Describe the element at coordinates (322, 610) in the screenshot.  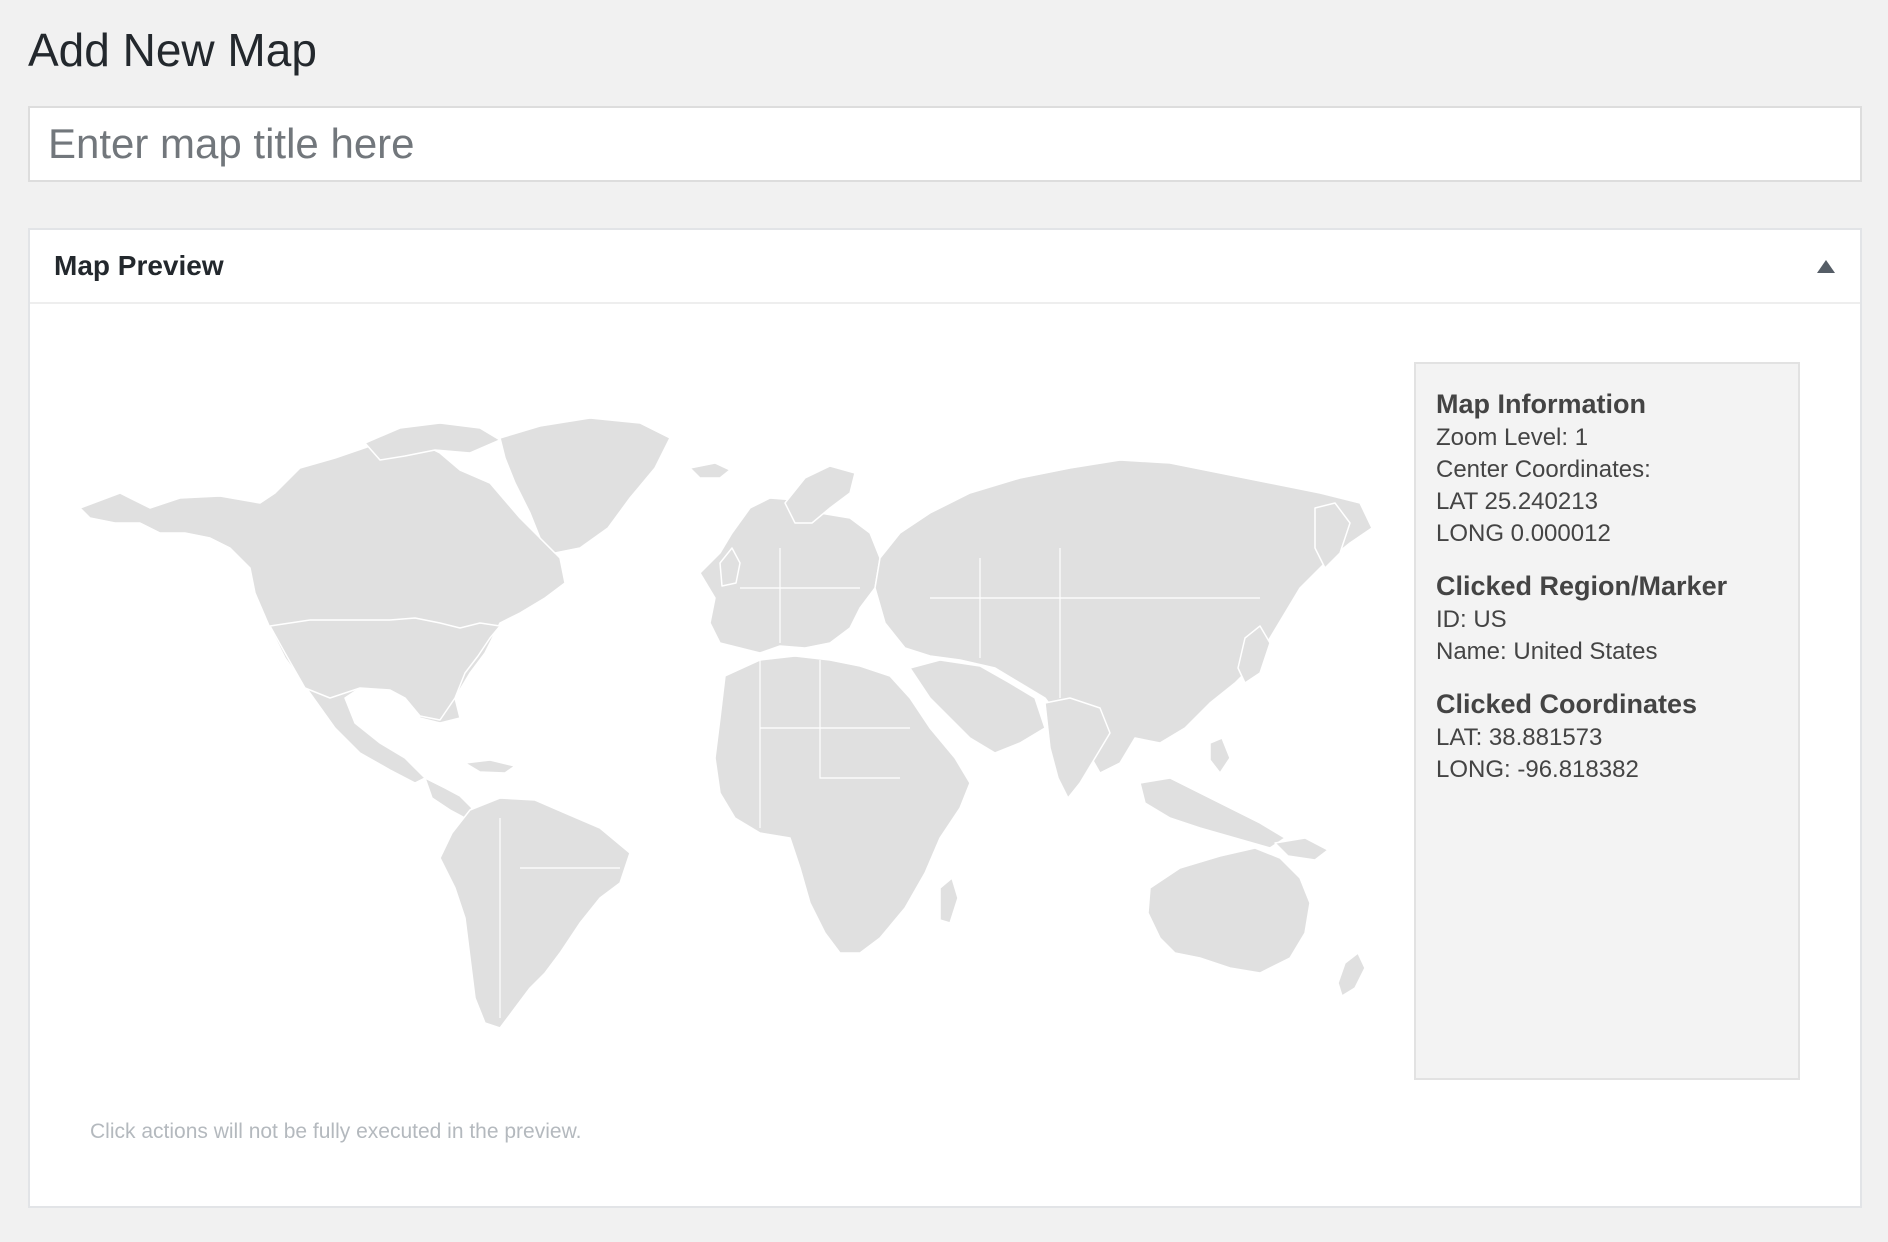
I see `region-north-america` at that location.